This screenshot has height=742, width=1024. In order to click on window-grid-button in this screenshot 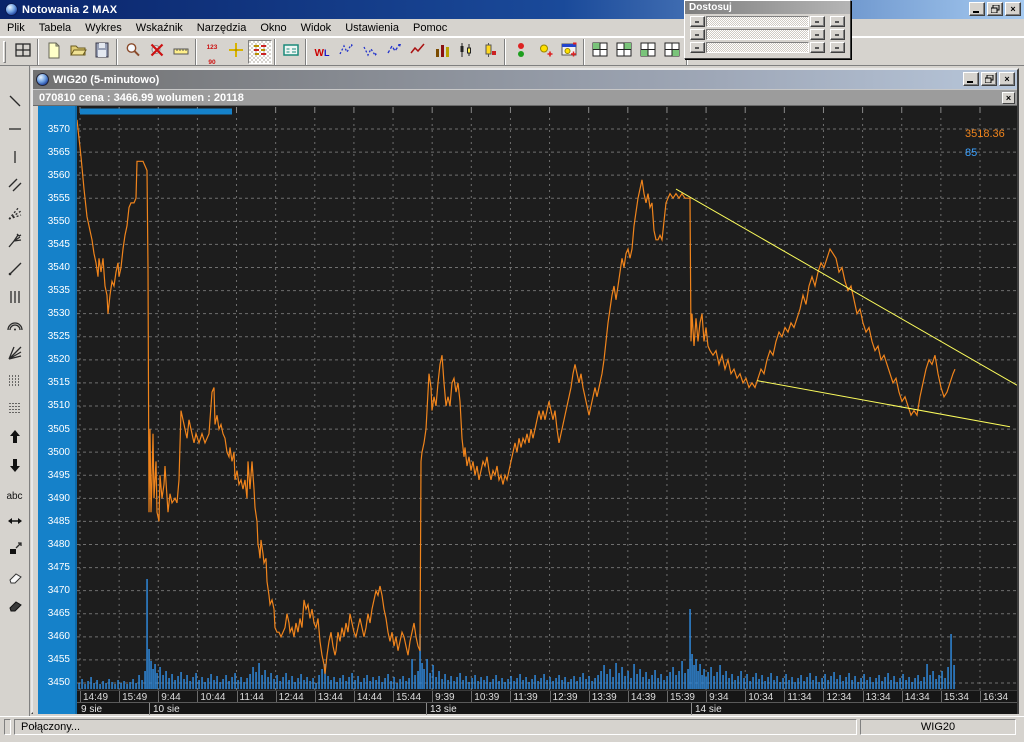, I will do `click(23, 52)`.